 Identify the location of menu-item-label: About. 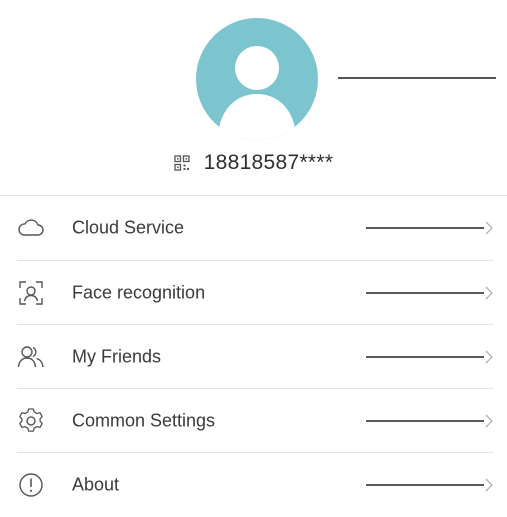
(96, 484).